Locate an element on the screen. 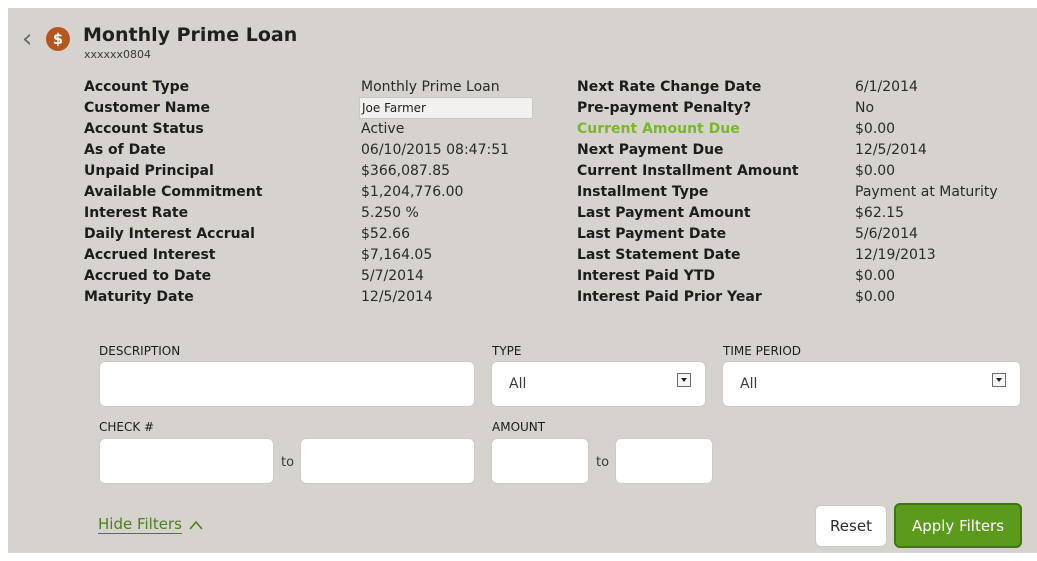  check-number-label: CHECK # is located at coordinates (127, 427).